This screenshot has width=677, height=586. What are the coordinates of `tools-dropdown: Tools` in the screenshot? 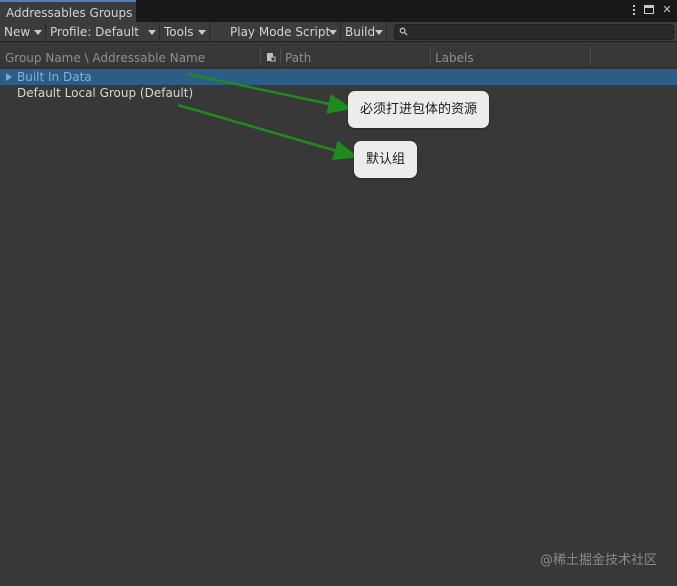 It's located at (185, 32).